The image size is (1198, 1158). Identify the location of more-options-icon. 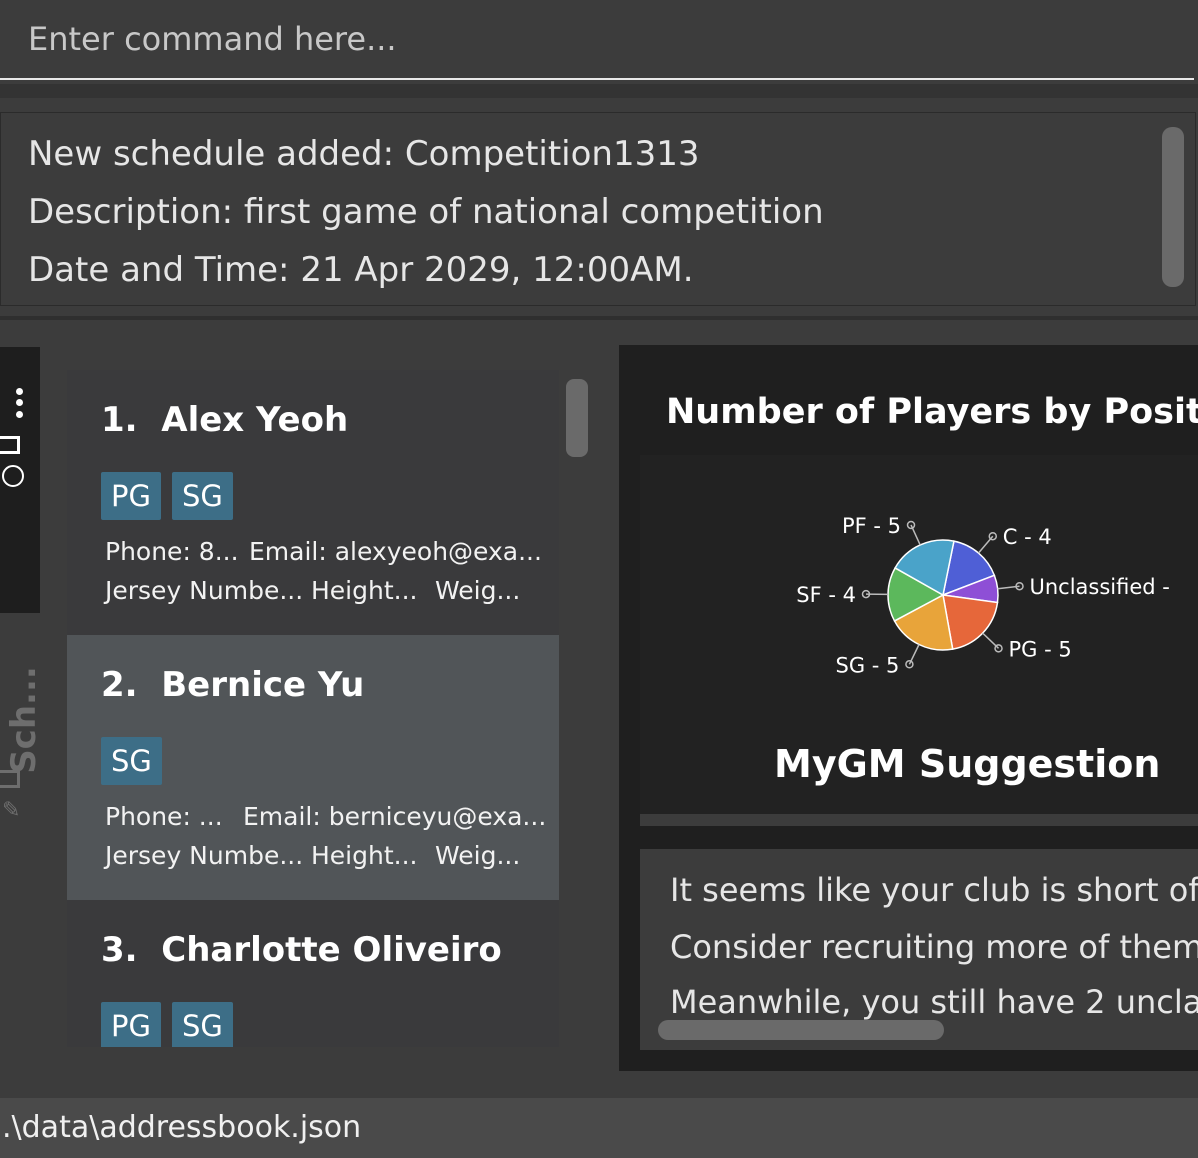
(20, 402).